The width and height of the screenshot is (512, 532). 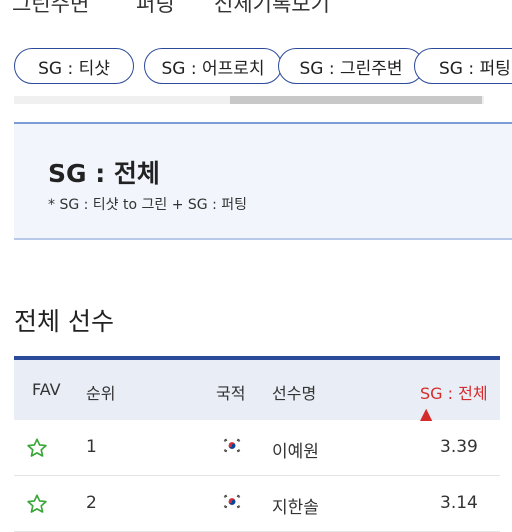 What do you see at coordinates (46, 389) in the screenshot?
I see `header-fav: FAV` at bounding box center [46, 389].